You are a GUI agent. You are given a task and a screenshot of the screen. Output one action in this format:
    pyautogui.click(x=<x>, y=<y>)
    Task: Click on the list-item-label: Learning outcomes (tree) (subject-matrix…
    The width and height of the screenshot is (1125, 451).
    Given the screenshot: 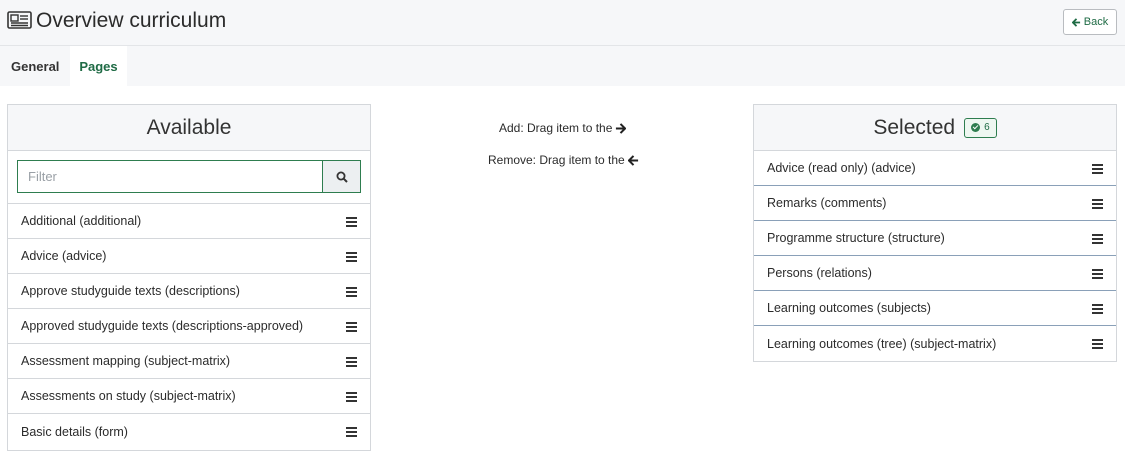 What is the action you would take?
    pyautogui.click(x=882, y=343)
    